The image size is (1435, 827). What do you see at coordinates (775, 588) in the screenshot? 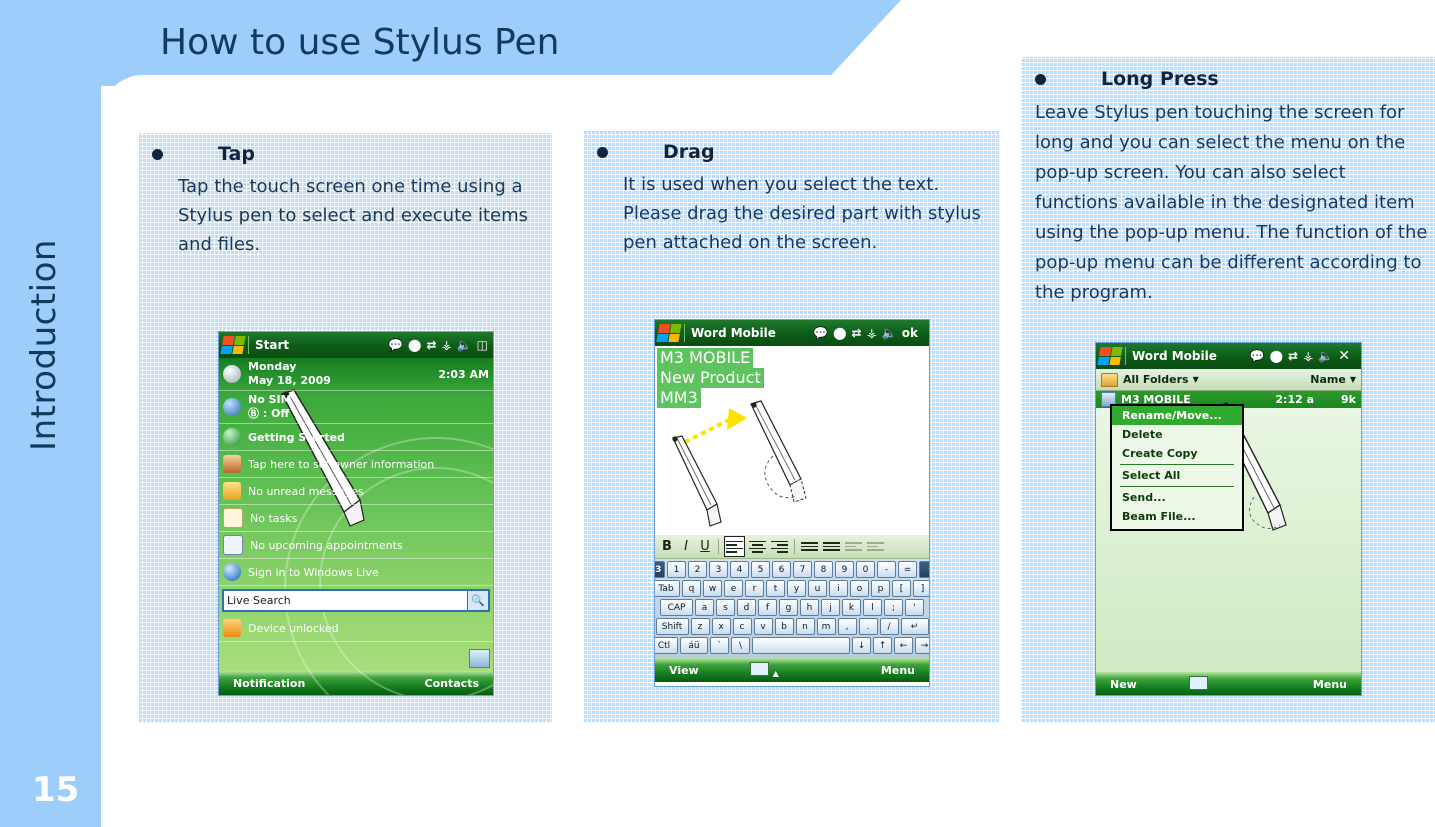
I see `key-t: t` at bounding box center [775, 588].